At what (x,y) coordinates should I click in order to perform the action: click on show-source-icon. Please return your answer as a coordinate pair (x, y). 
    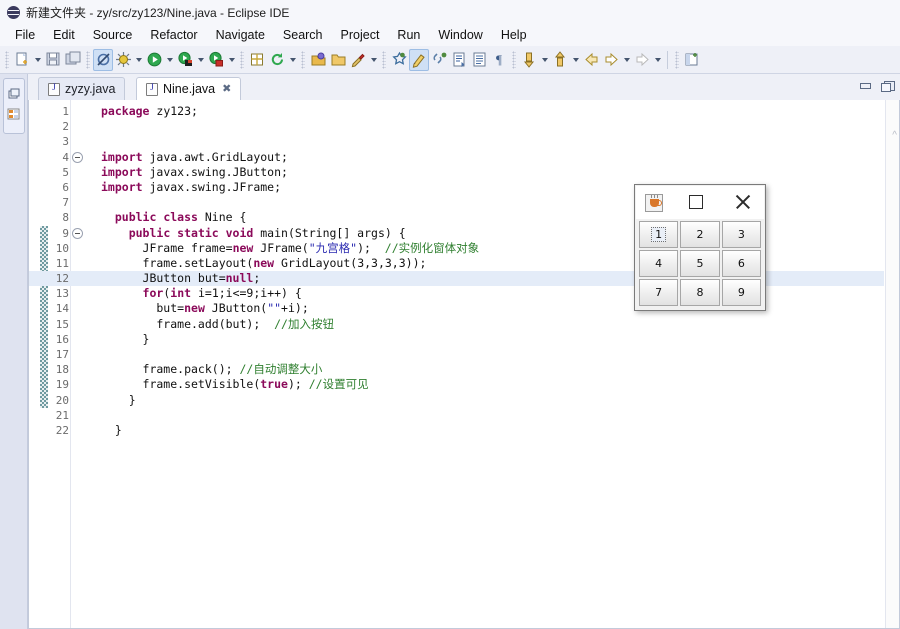
    Looking at the image, I should click on (459, 59).